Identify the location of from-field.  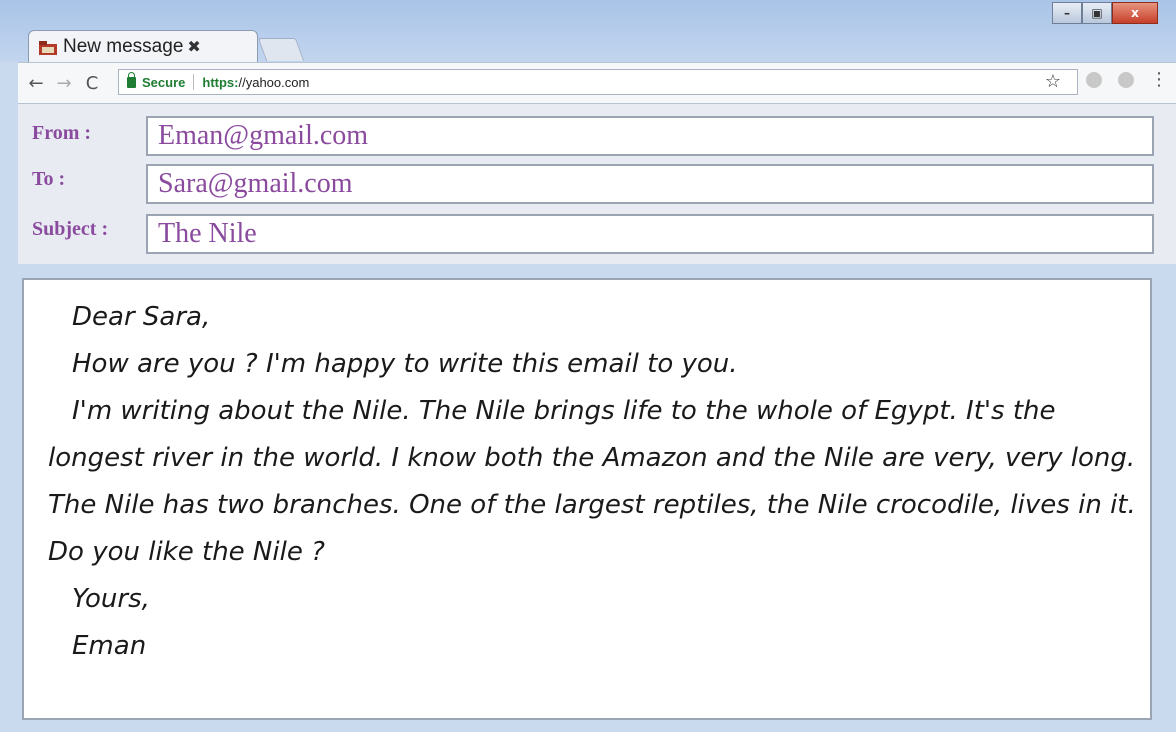
(650, 136).